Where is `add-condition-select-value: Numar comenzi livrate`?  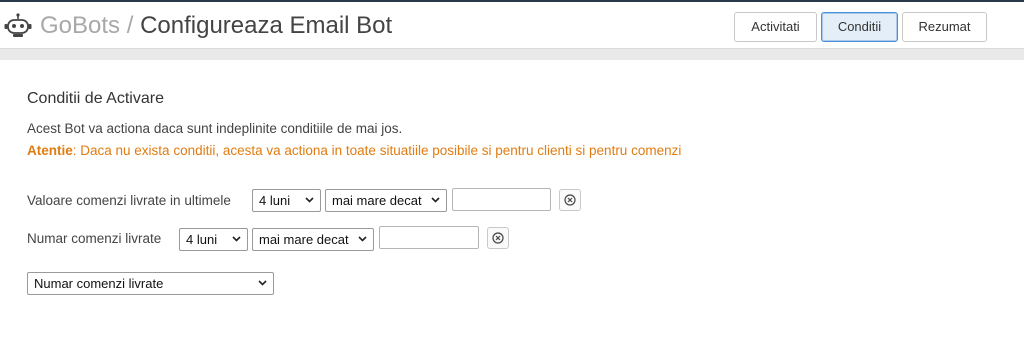 add-condition-select-value: Numar comenzi livrate is located at coordinates (99, 283).